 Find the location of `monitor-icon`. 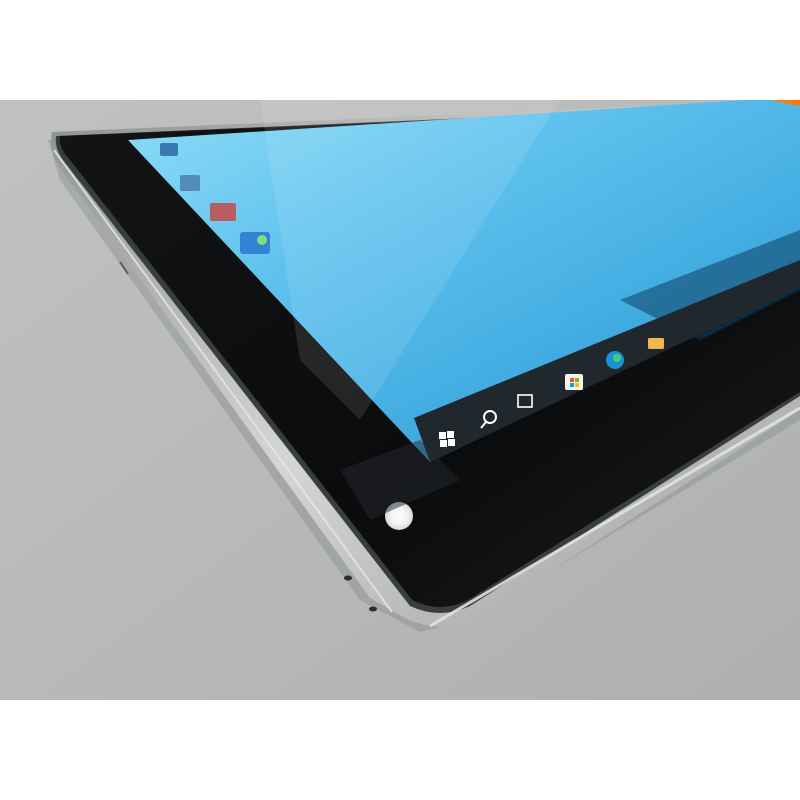

monitor-icon is located at coordinates (169, 149).